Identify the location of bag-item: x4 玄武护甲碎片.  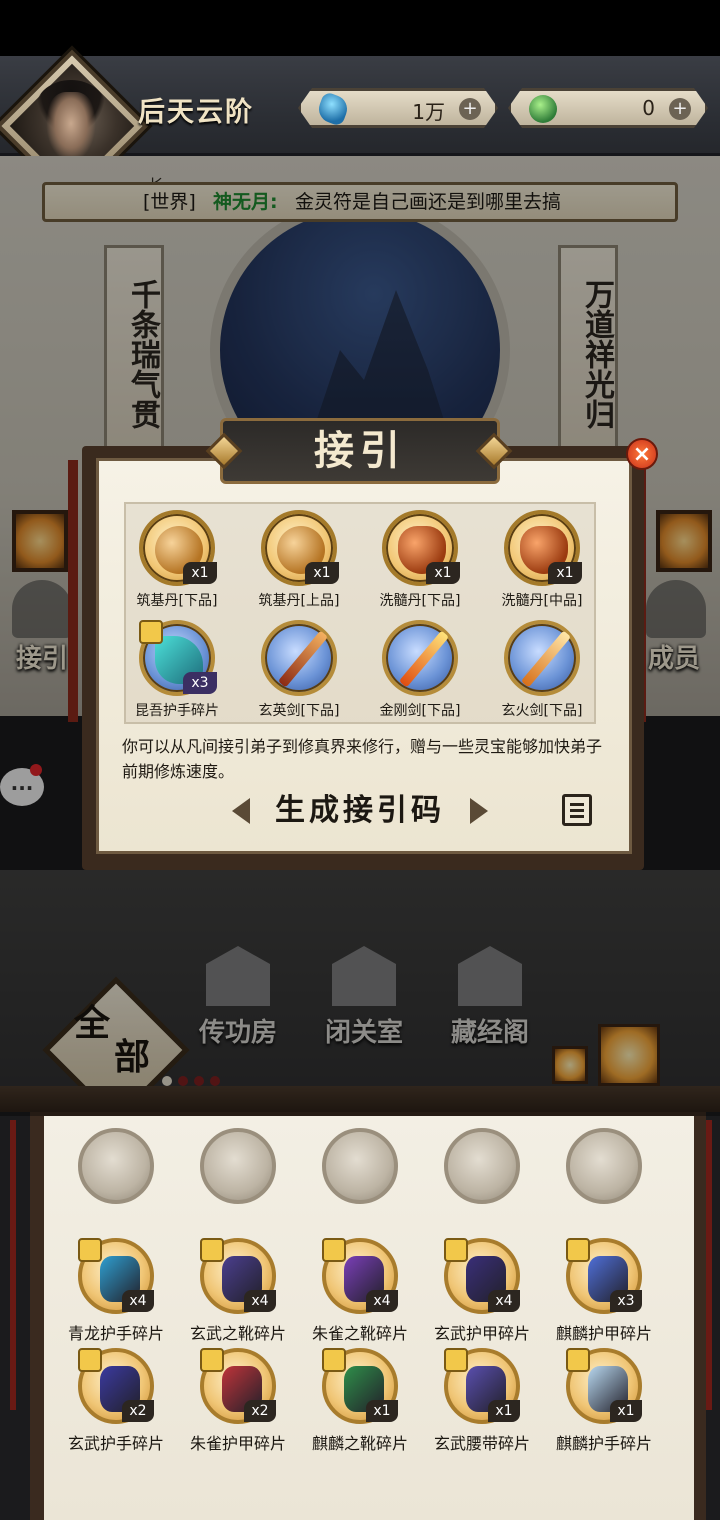
(482, 1293).